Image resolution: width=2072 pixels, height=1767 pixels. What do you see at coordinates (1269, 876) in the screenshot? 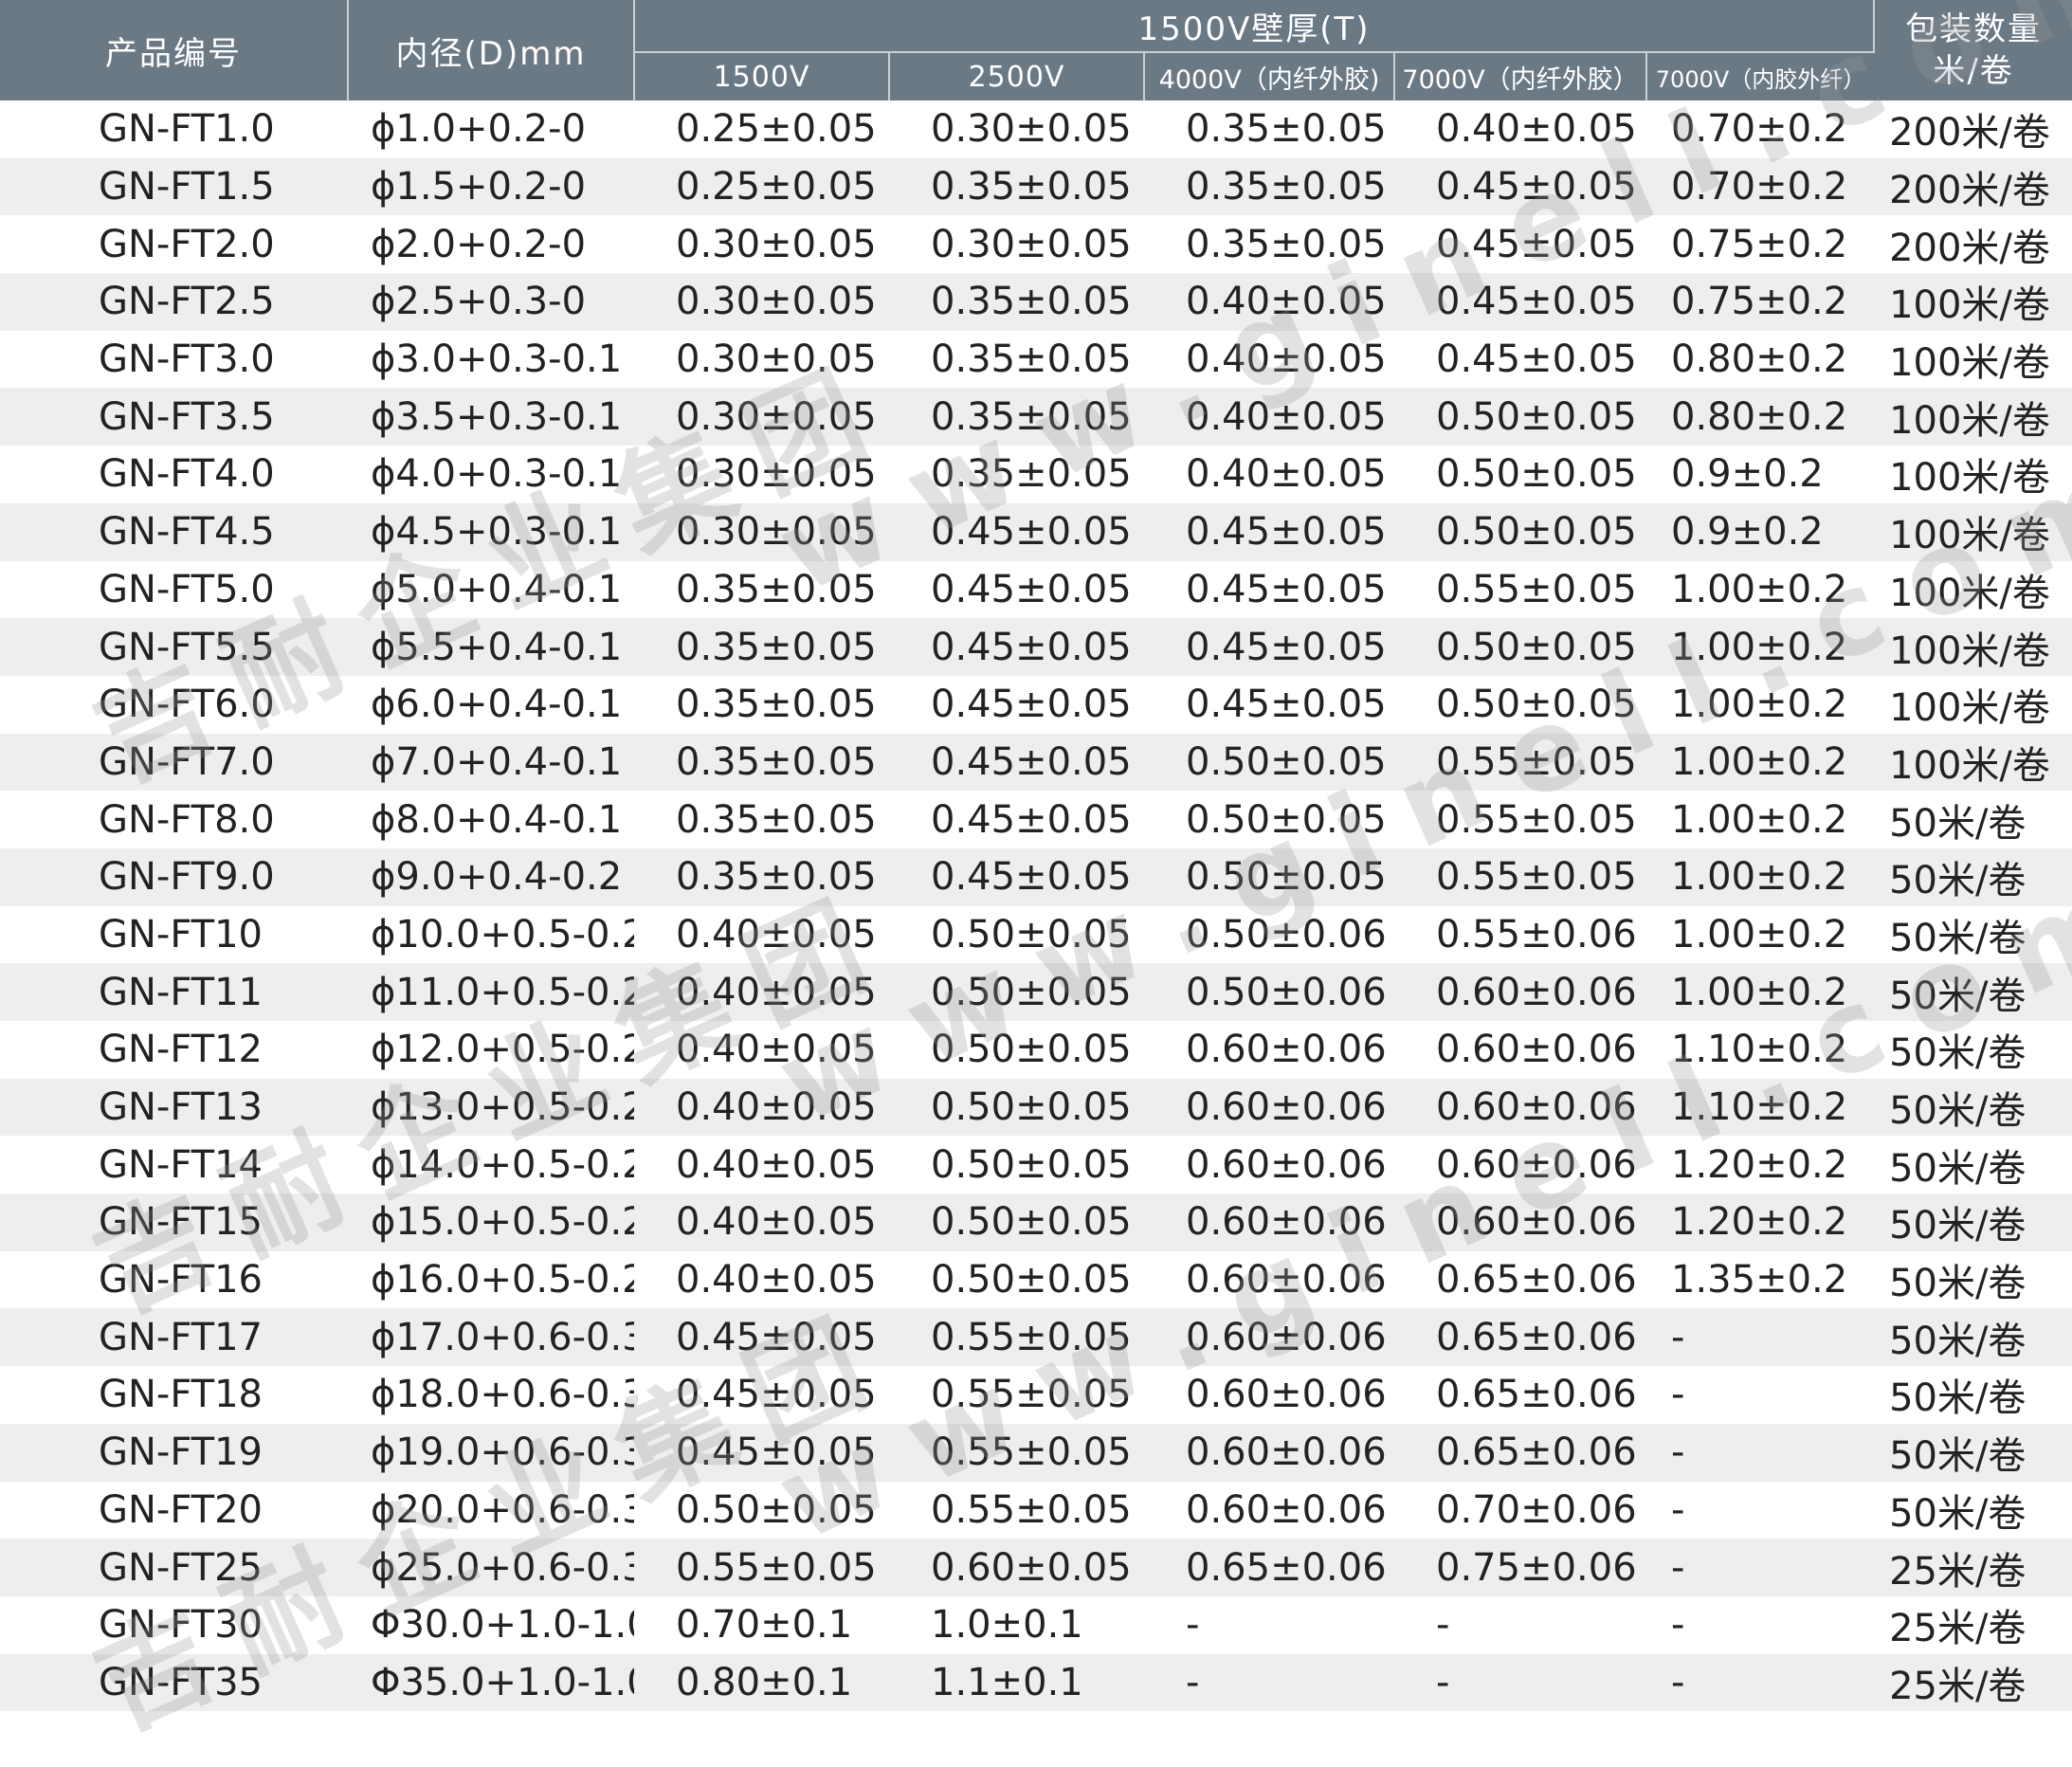
I see `thickness-4000v-cell: 0.50±0.05` at bounding box center [1269, 876].